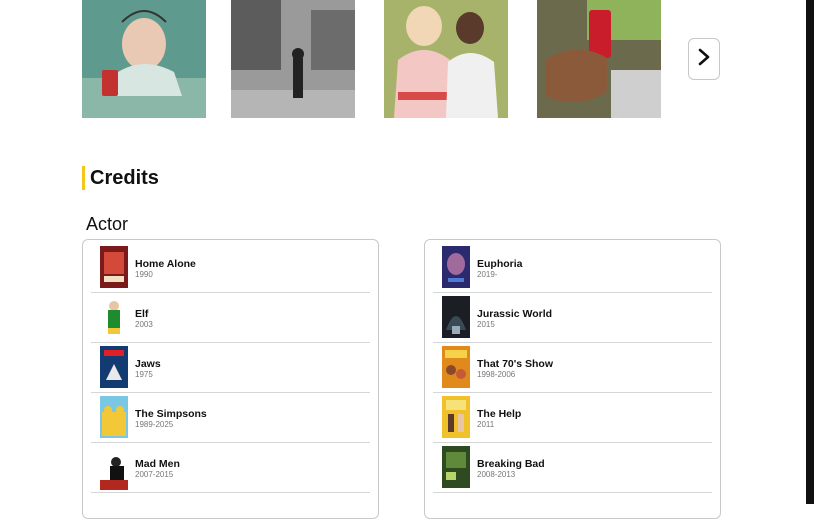 This screenshot has width=814, height=519. What do you see at coordinates (456, 367) in the screenshot?
I see `poster-that-70s-show` at bounding box center [456, 367].